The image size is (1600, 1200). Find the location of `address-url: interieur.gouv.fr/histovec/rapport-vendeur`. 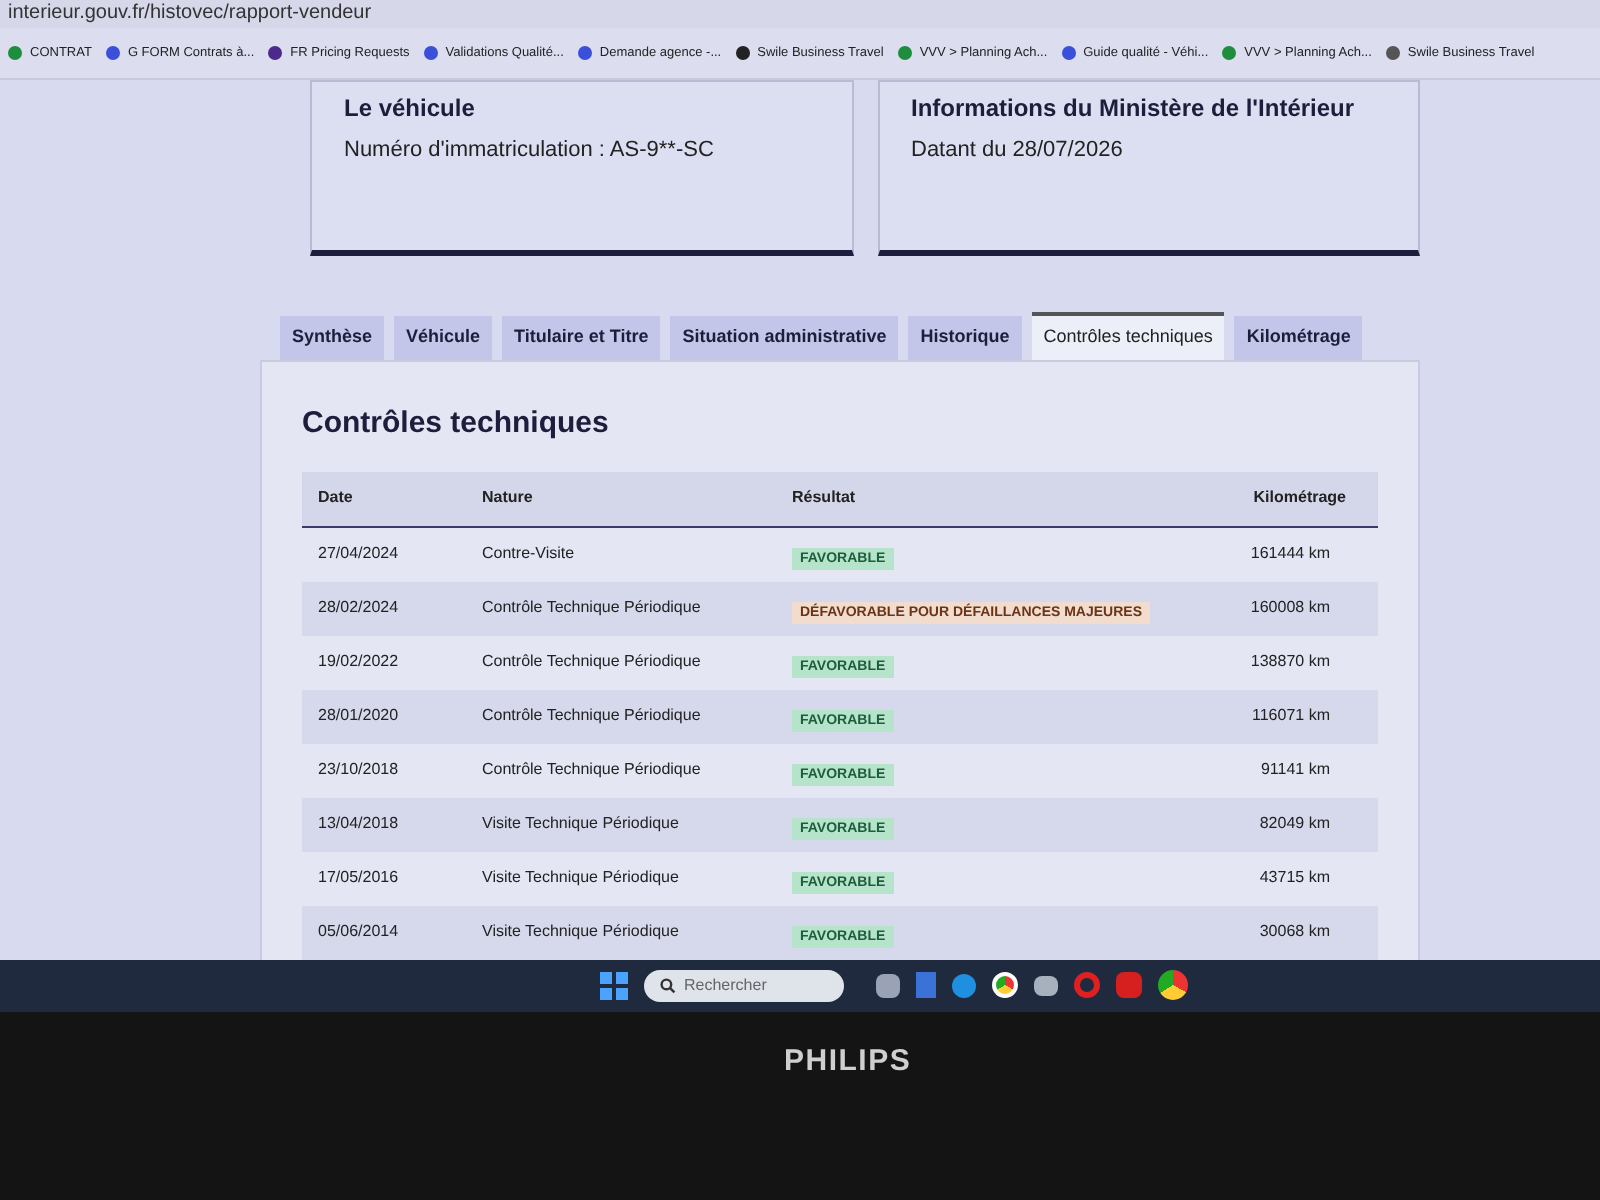

address-url: interieur.gouv.fr/histovec/rapport-vendeur is located at coordinates (190, 14).